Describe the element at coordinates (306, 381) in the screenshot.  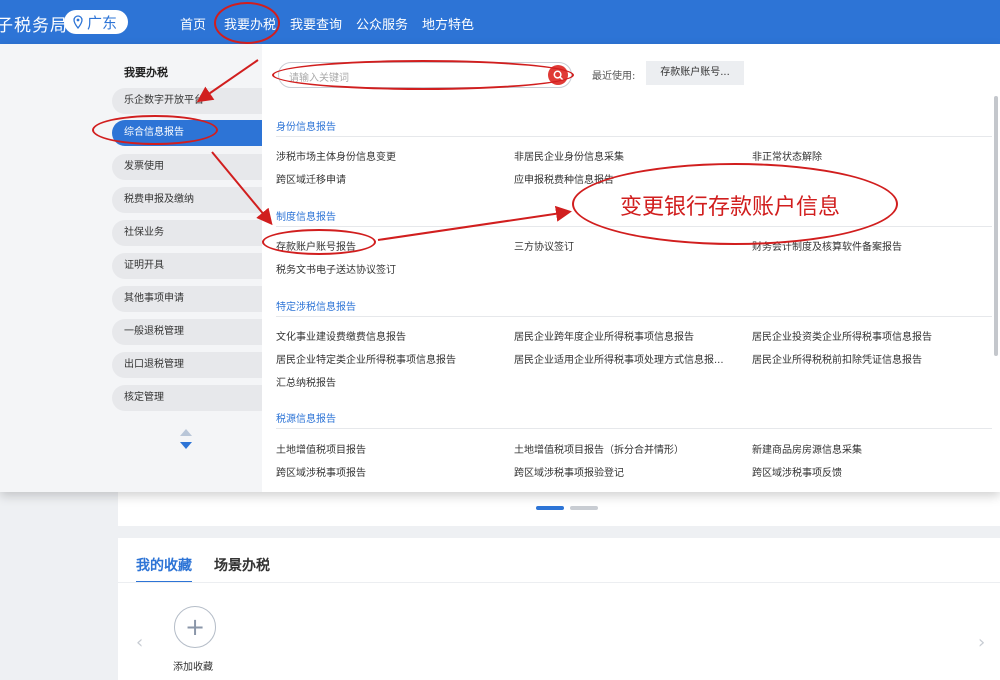
I see `menu-link: 汇总纳税报告` at that location.